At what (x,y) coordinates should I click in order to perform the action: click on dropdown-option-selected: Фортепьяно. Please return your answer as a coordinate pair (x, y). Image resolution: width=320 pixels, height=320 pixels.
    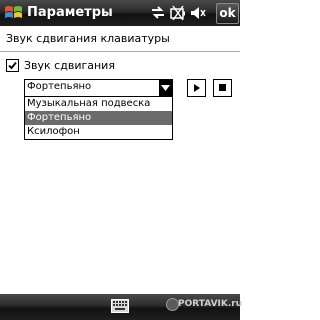
    Looking at the image, I should click on (98, 118).